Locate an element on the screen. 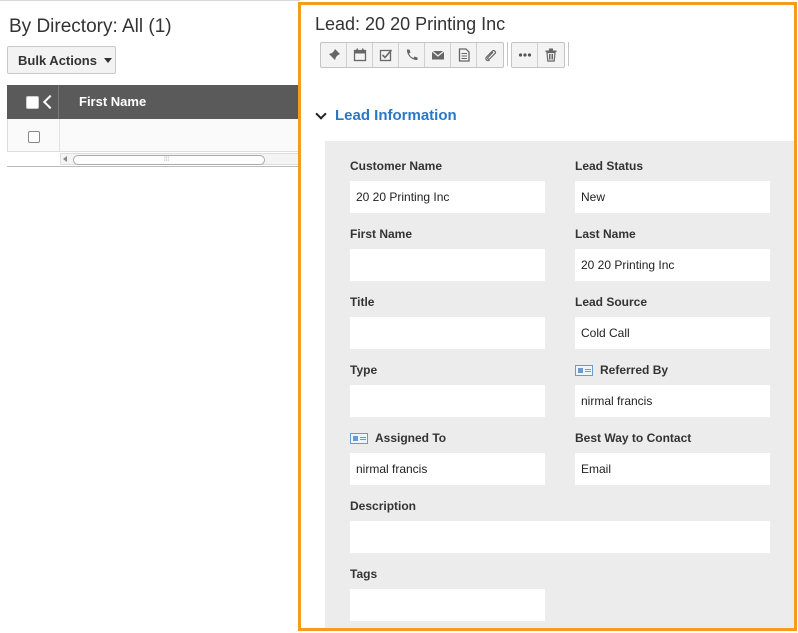  type-field is located at coordinates (447, 401).